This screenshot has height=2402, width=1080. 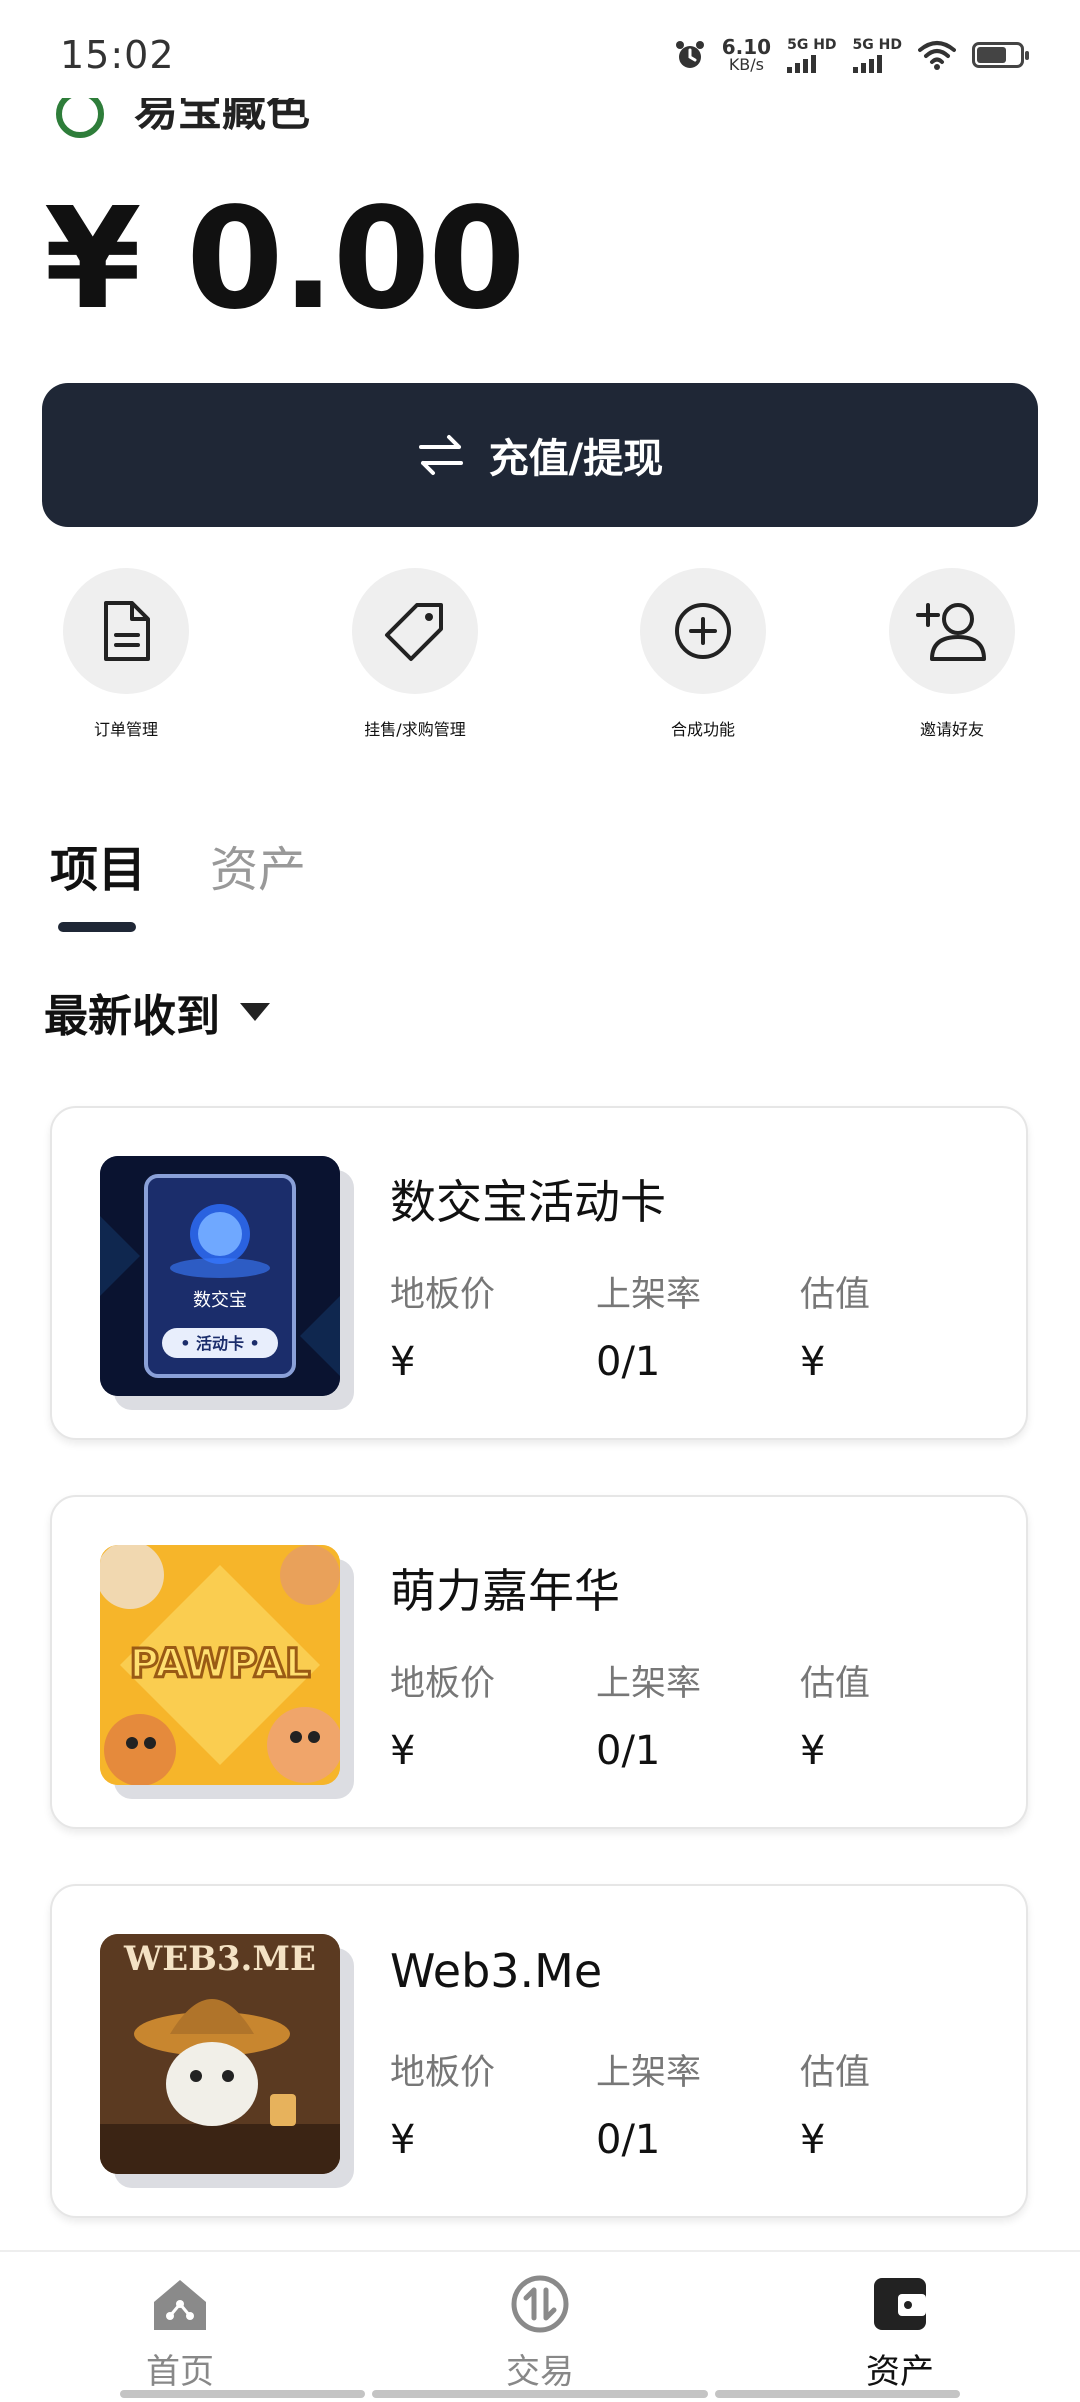 What do you see at coordinates (937, 55) in the screenshot?
I see `wifi-icon` at bounding box center [937, 55].